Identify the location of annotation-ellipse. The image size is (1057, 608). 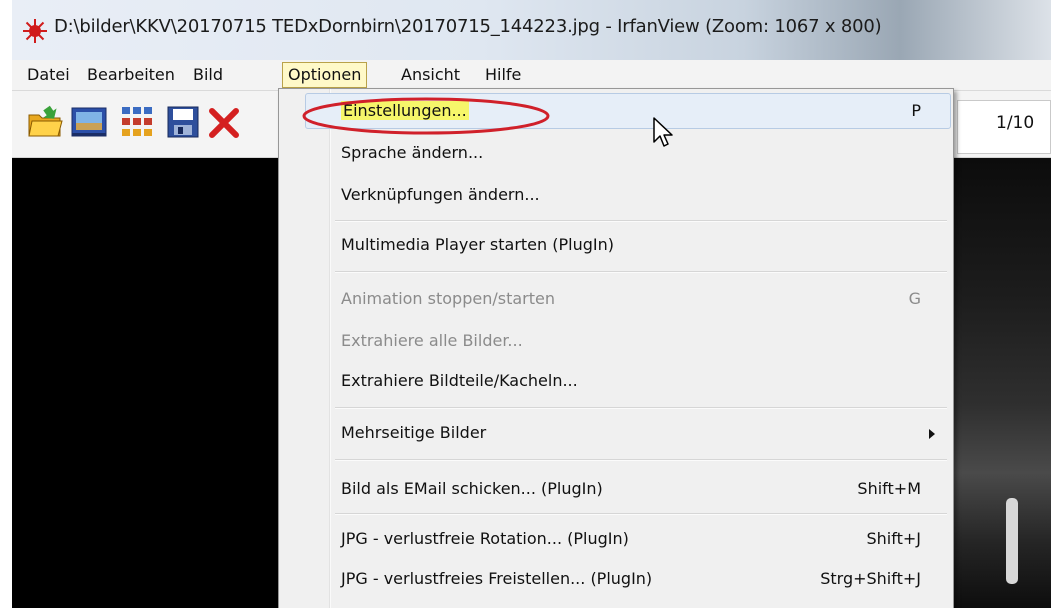
(426, 116).